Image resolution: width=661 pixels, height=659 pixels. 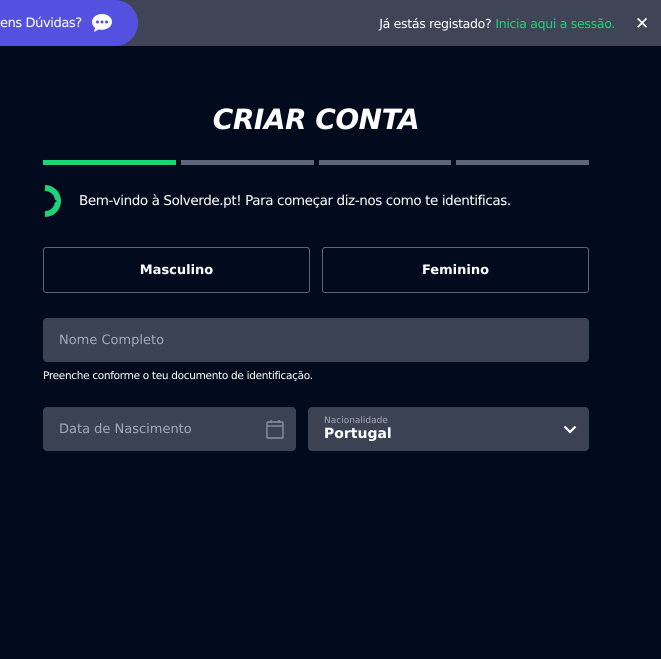 What do you see at coordinates (455, 270) in the screenshot?
I see `gender-option: Feminino` at bounding box center [455, 270].